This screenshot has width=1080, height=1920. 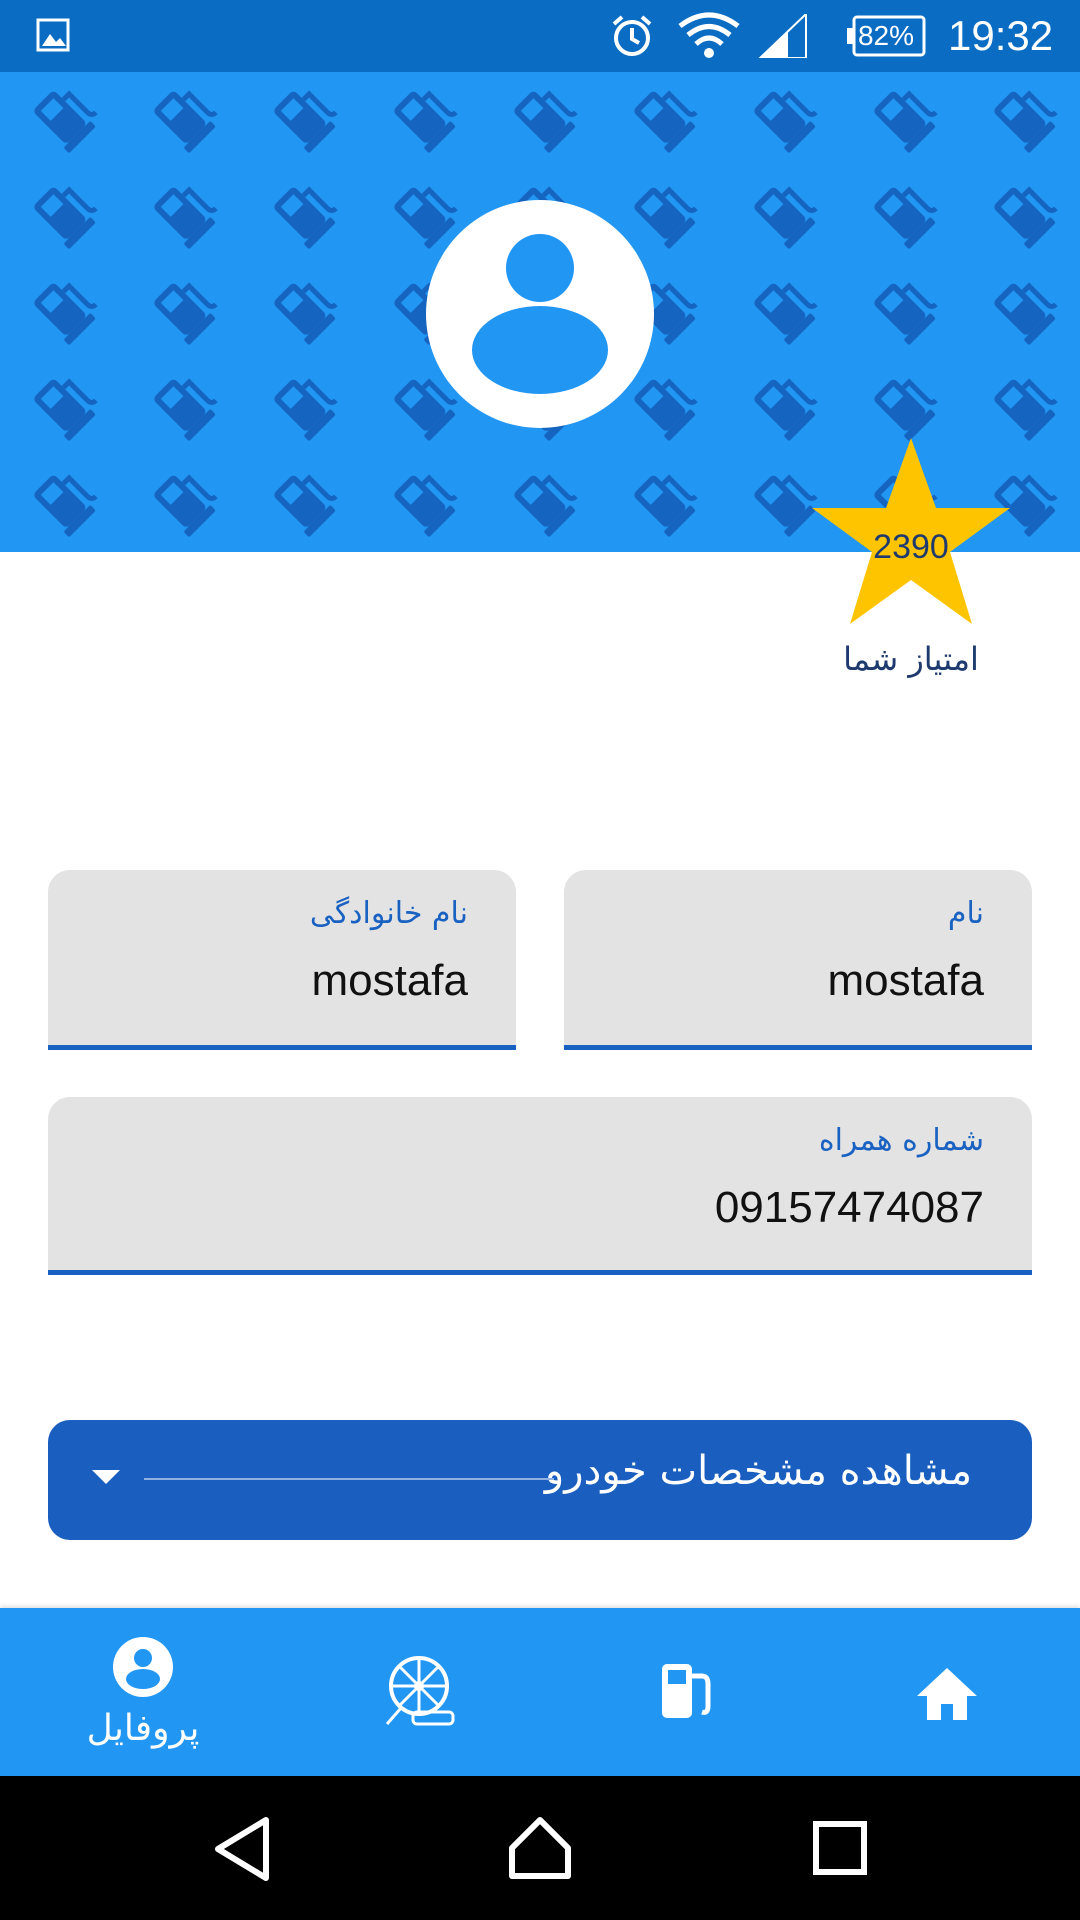 What do you see at coordinates (143, 1667) in the screenshot?
I see `profile-icon` at bounding box center [143, 1667].